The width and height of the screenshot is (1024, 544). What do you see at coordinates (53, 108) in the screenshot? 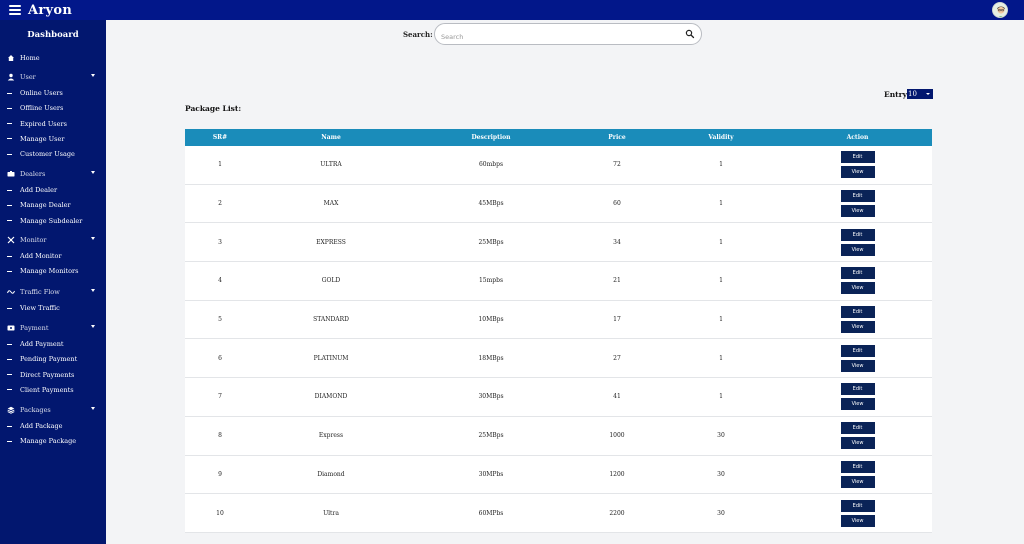
I see `sidebar-item-offline-users: Offline Users` at bounding box center [53, 108].